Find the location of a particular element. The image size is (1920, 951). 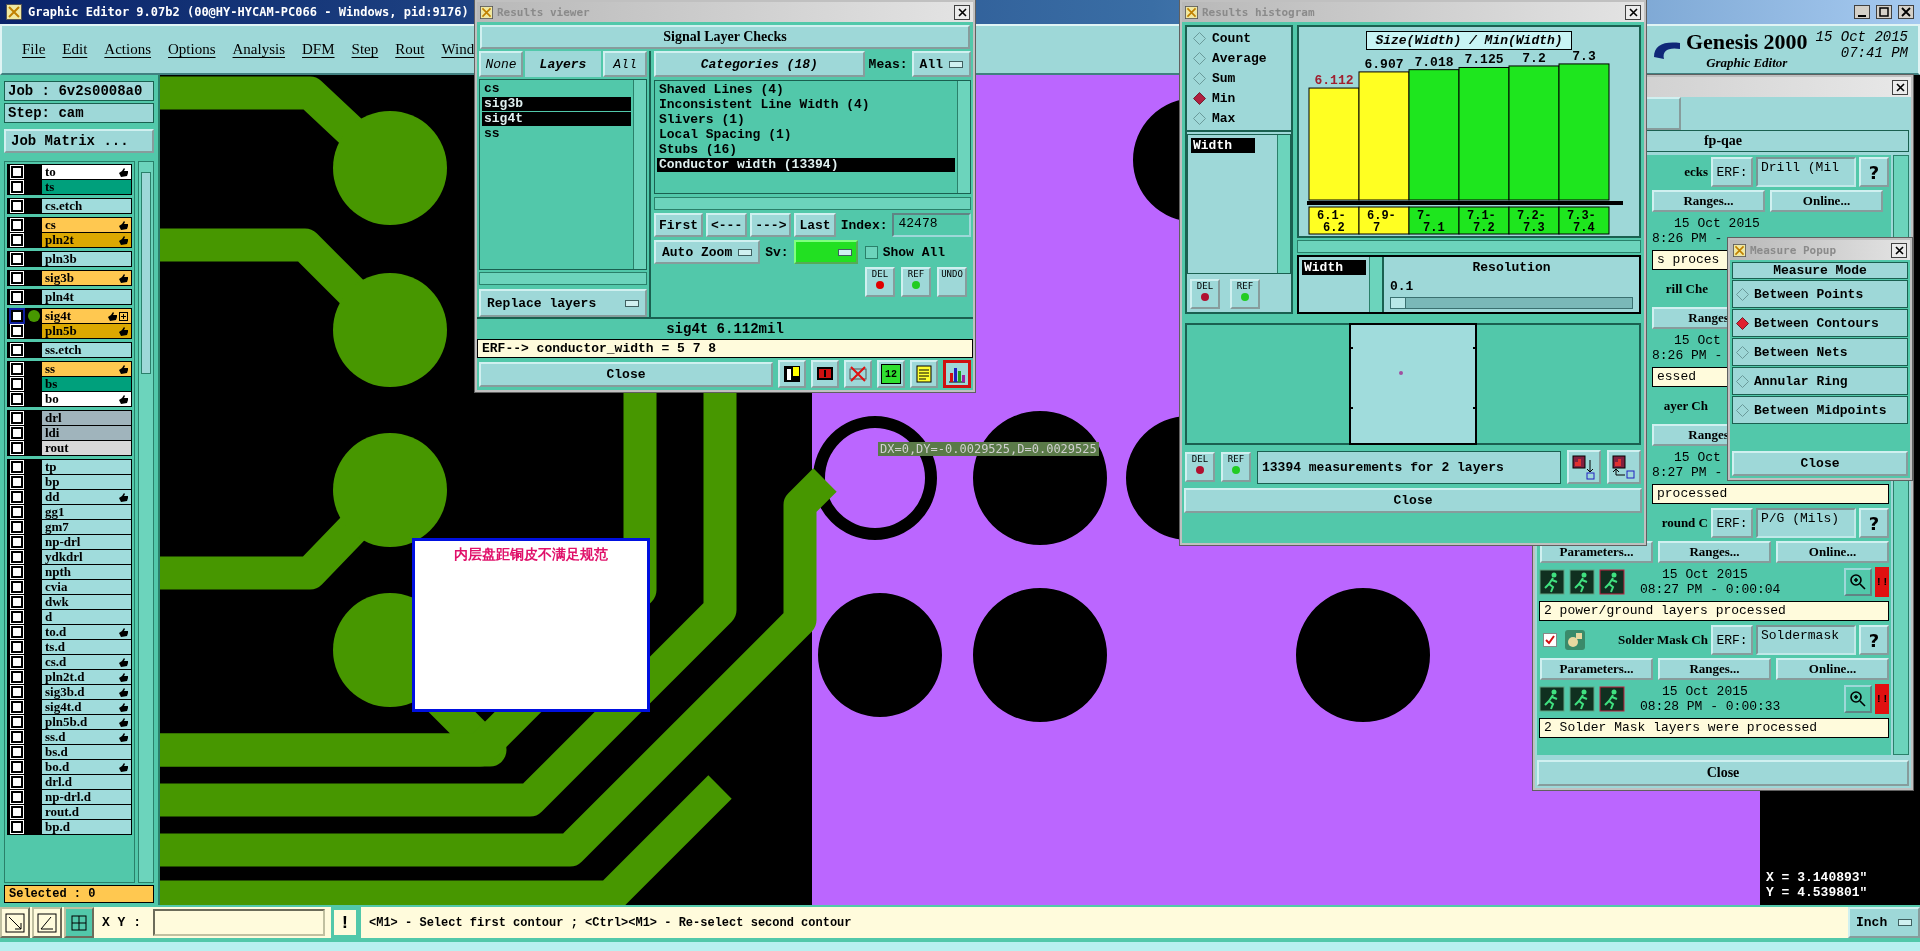

action-button: UNDO is located at coordinates (952, 282).